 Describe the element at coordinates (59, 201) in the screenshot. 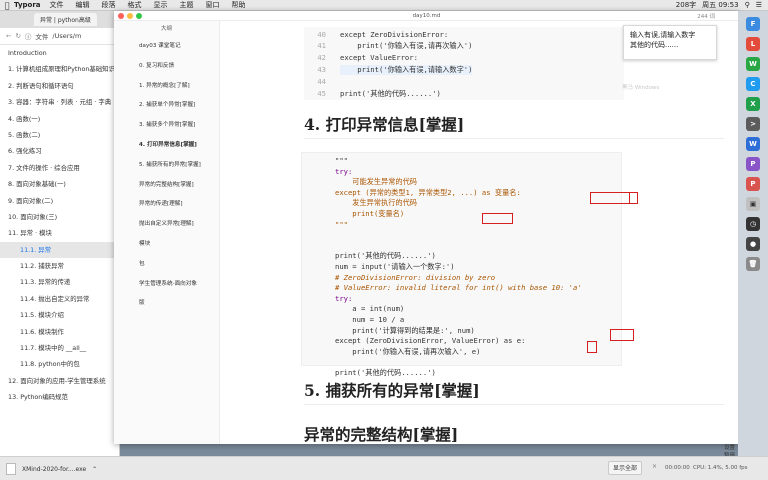

I see `toc-item: 9. 面向对象(二)` at that location.